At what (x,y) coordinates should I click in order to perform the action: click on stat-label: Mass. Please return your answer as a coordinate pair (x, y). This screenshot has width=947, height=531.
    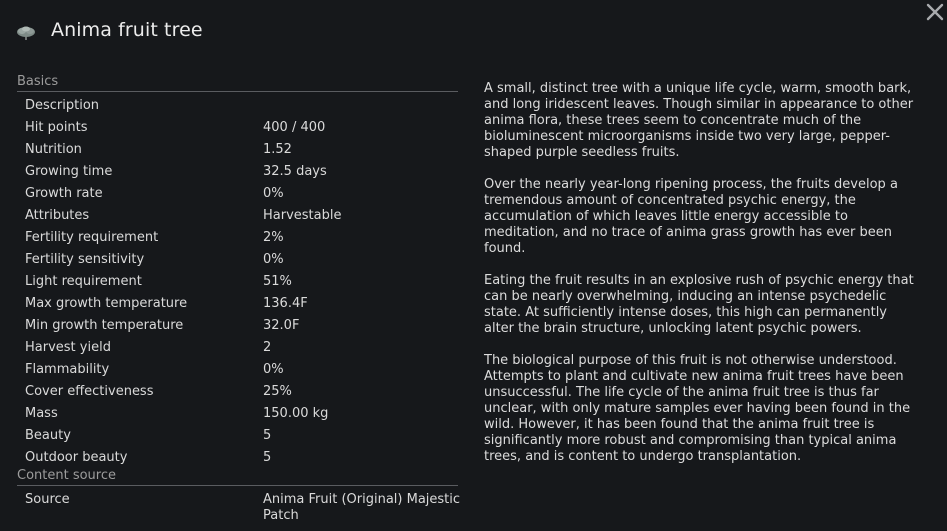
    Looking at the image, I should click on (41, 413).